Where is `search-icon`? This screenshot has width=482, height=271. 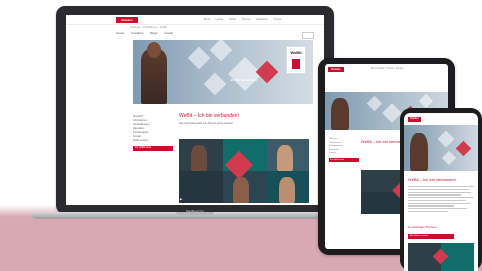
search-icon is located at coordinates (308, 35).